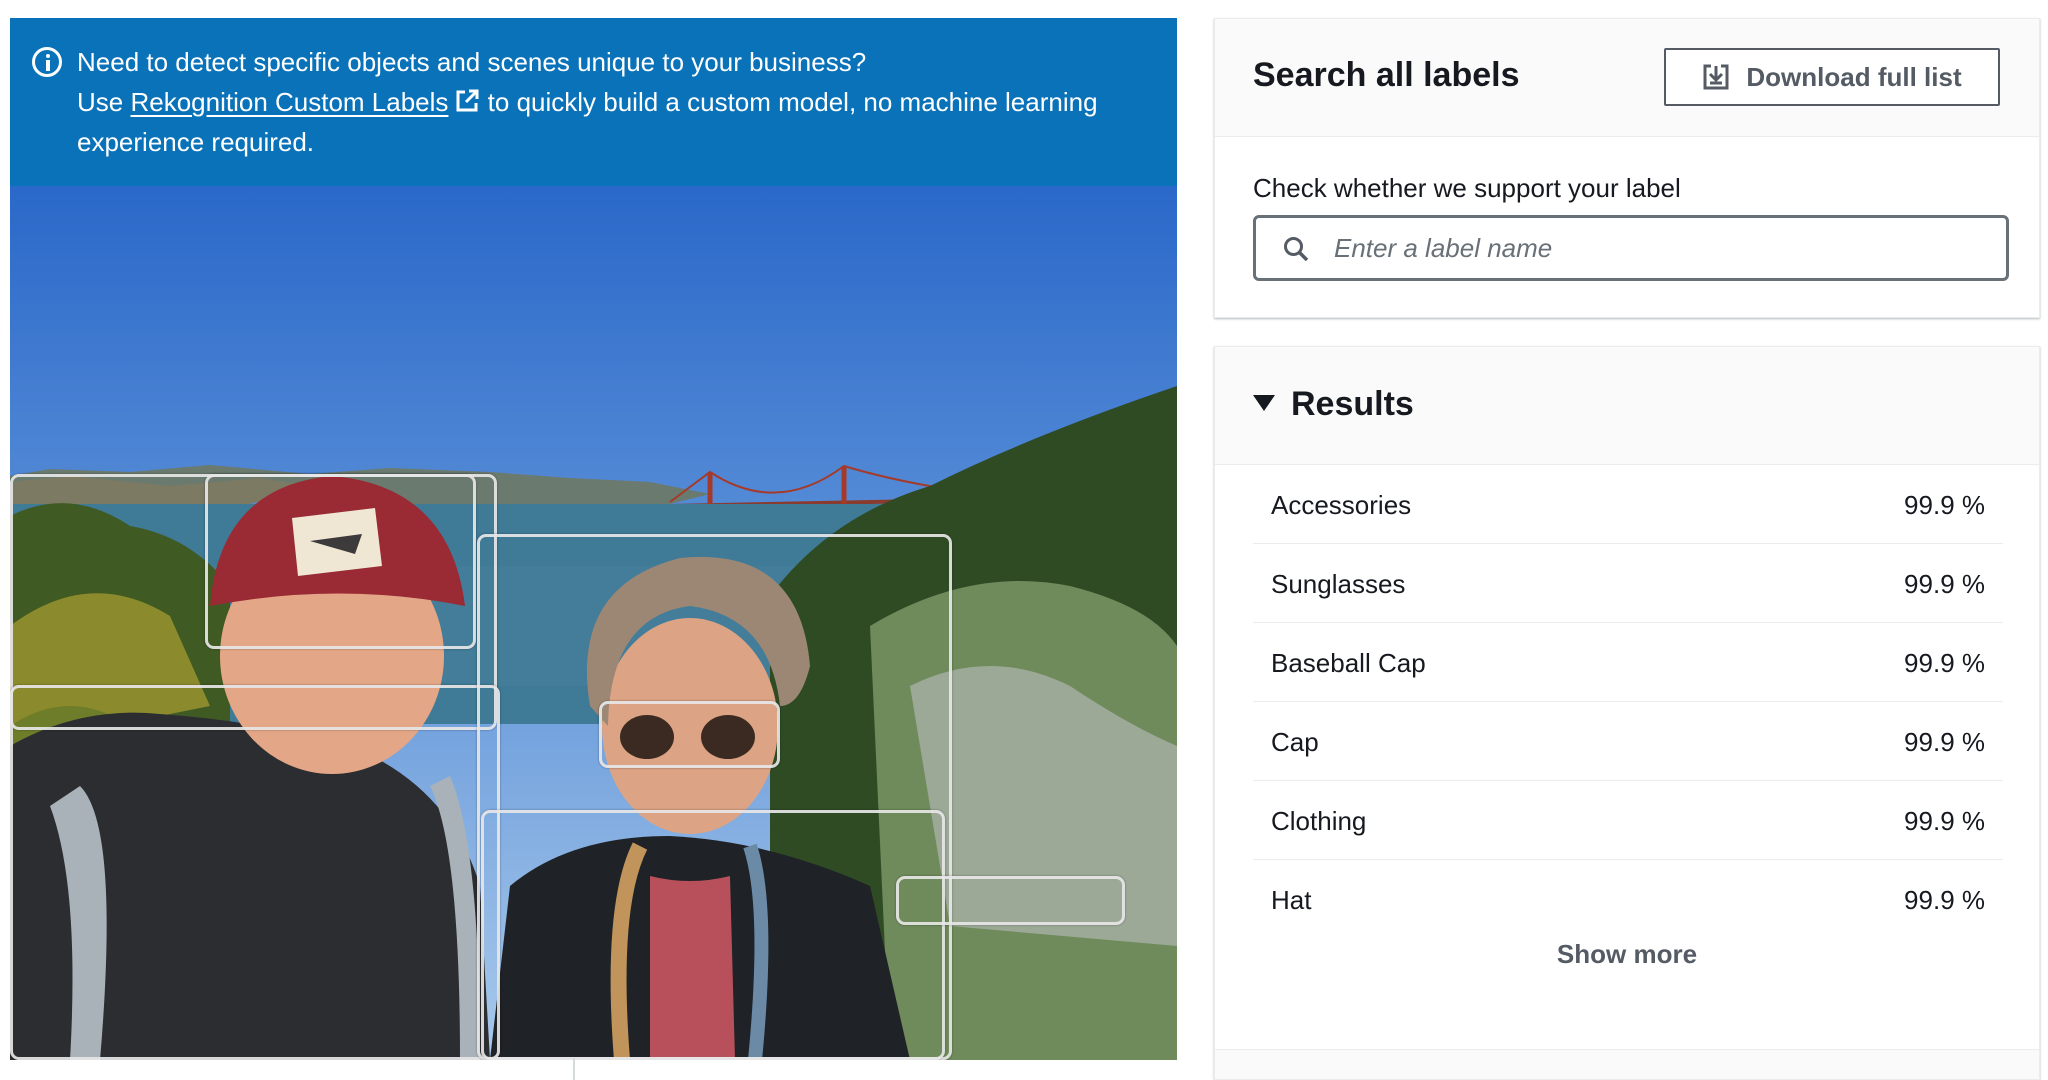 This screenshot has height=1080, width=2048. What do you see at coordinates (1296, 249) in the screenshot?
I see `search-icon` at bounding box center [1296, 249].